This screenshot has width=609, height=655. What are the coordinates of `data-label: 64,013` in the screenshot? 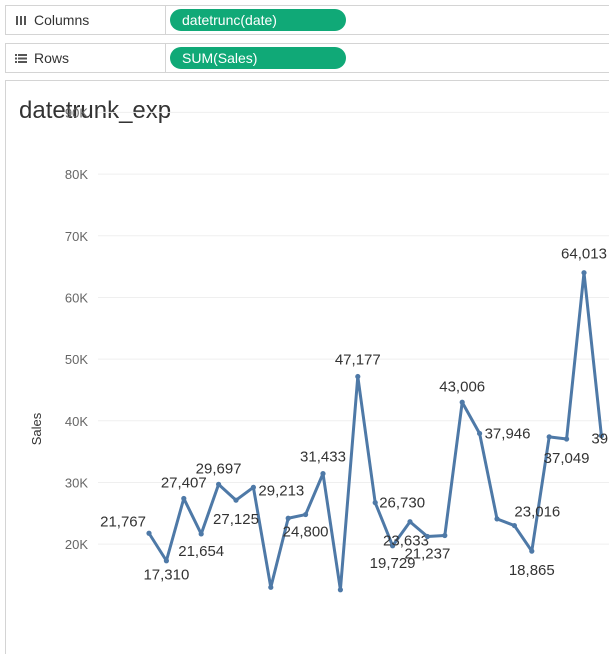 It's located at (584, 254).